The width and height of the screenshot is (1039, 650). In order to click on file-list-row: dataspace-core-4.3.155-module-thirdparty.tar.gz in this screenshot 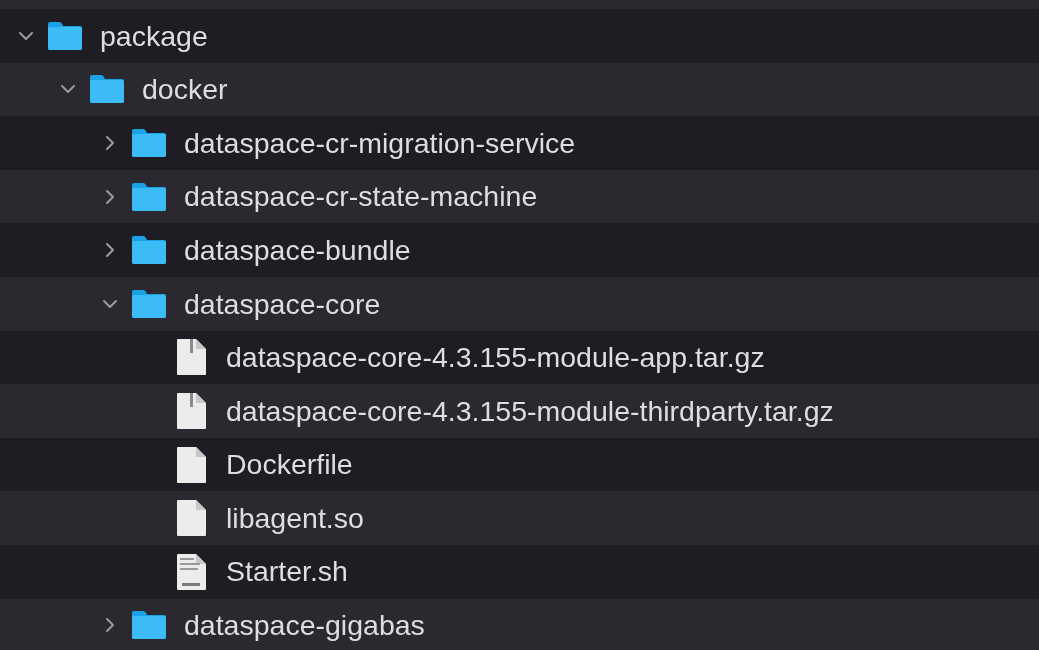, I will do `click(519, 411)`.